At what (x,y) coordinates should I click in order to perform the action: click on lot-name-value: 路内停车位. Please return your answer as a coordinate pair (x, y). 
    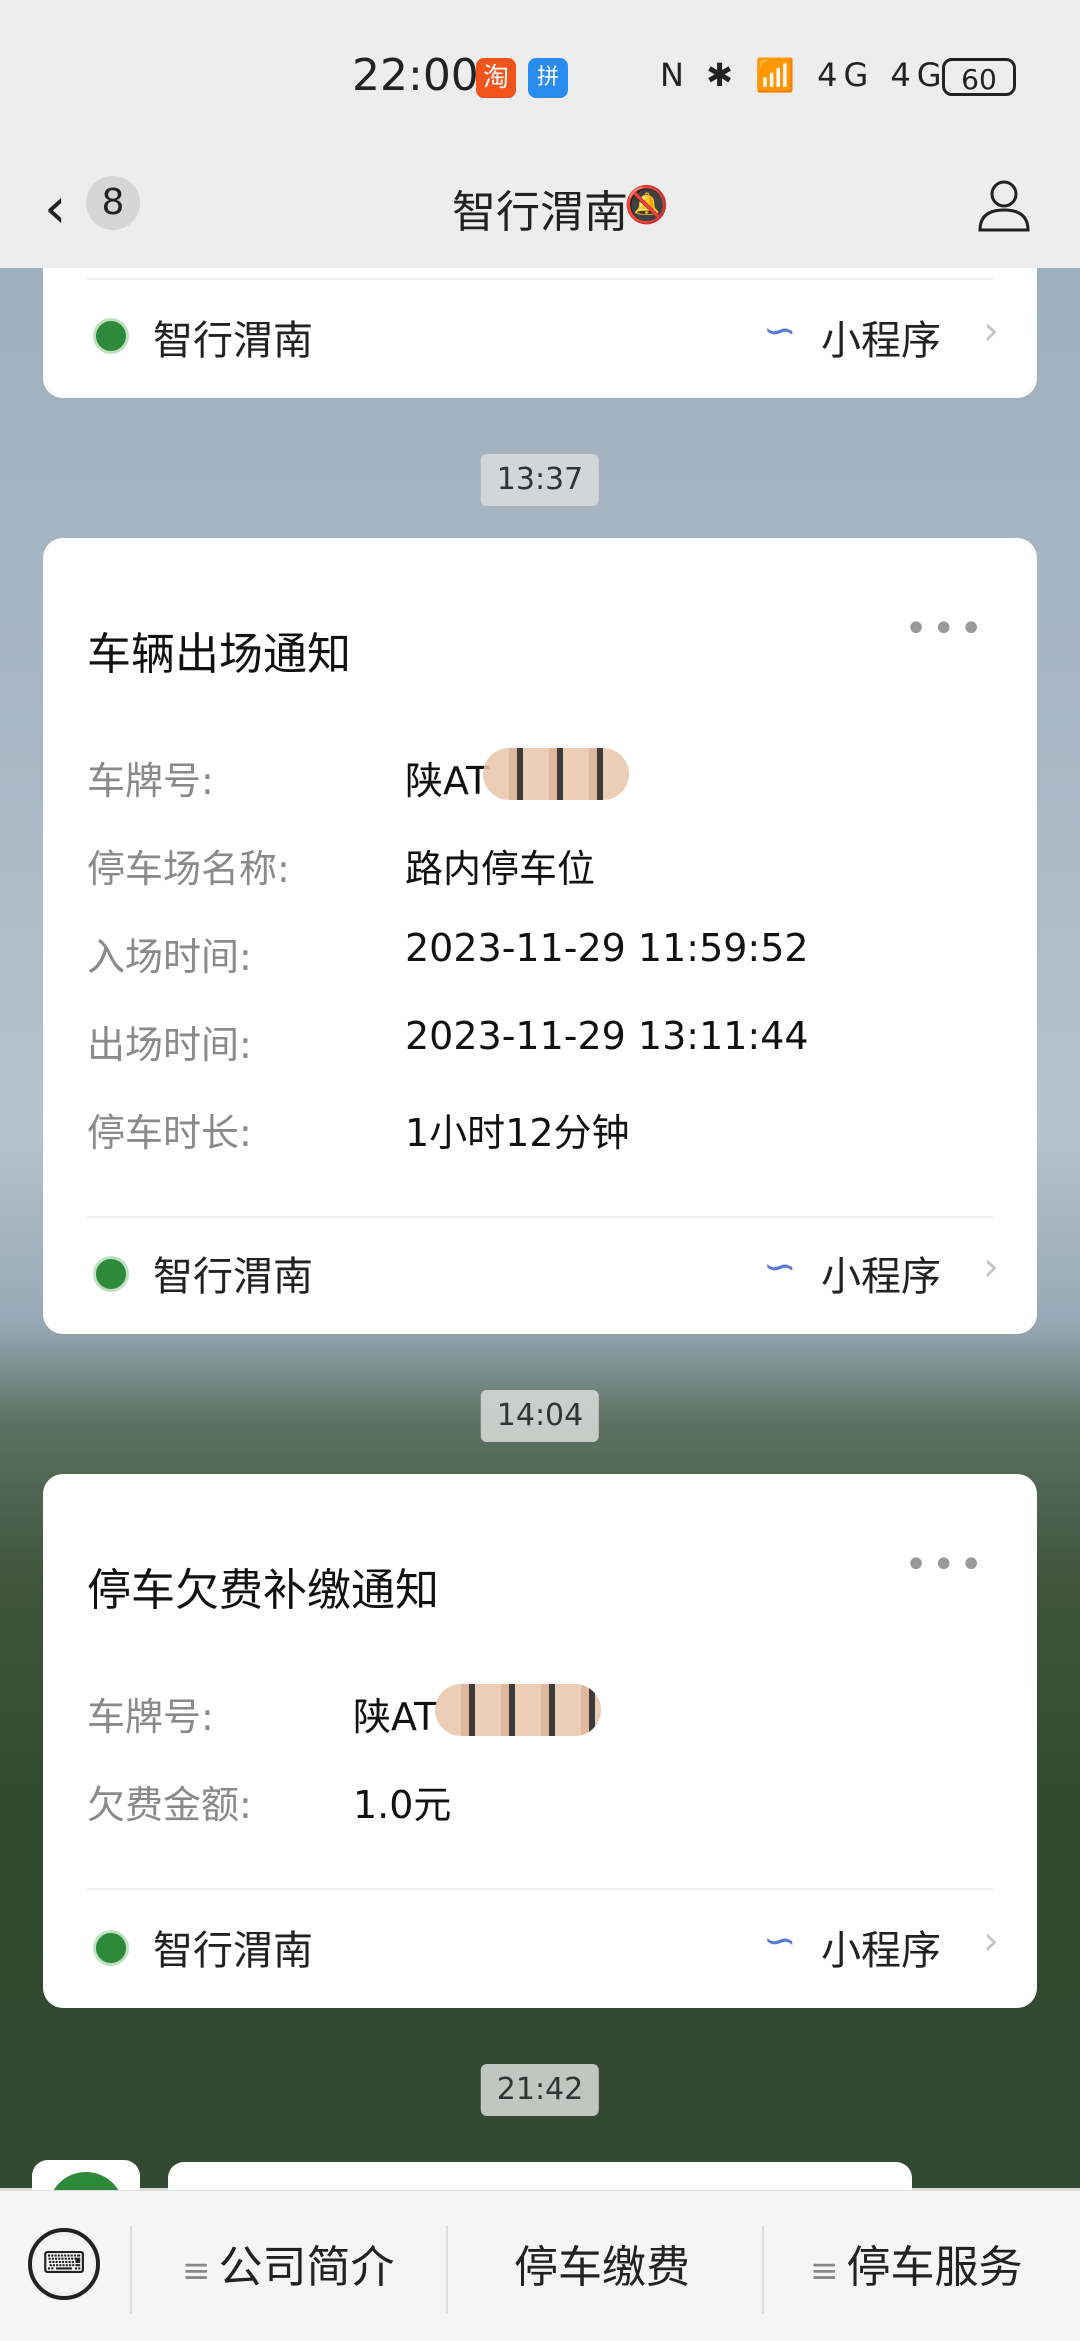
    Looking at the image, I should click on (500, 869).